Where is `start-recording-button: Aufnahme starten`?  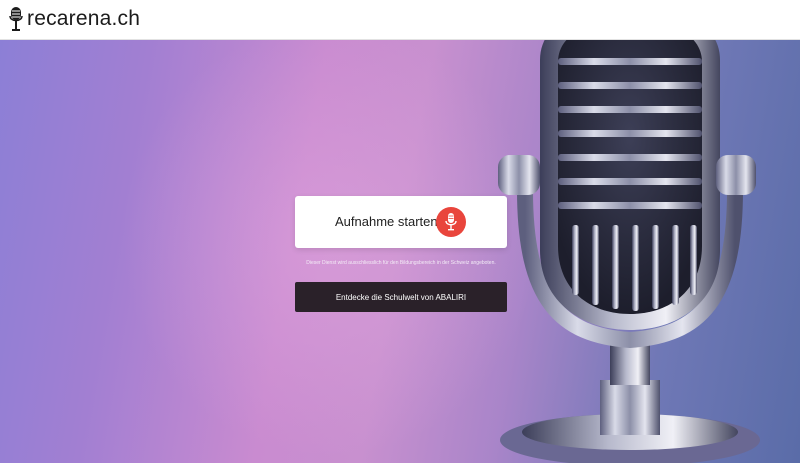 start-recording-button: Aufnahme starten is located at coordinates (401, 222).